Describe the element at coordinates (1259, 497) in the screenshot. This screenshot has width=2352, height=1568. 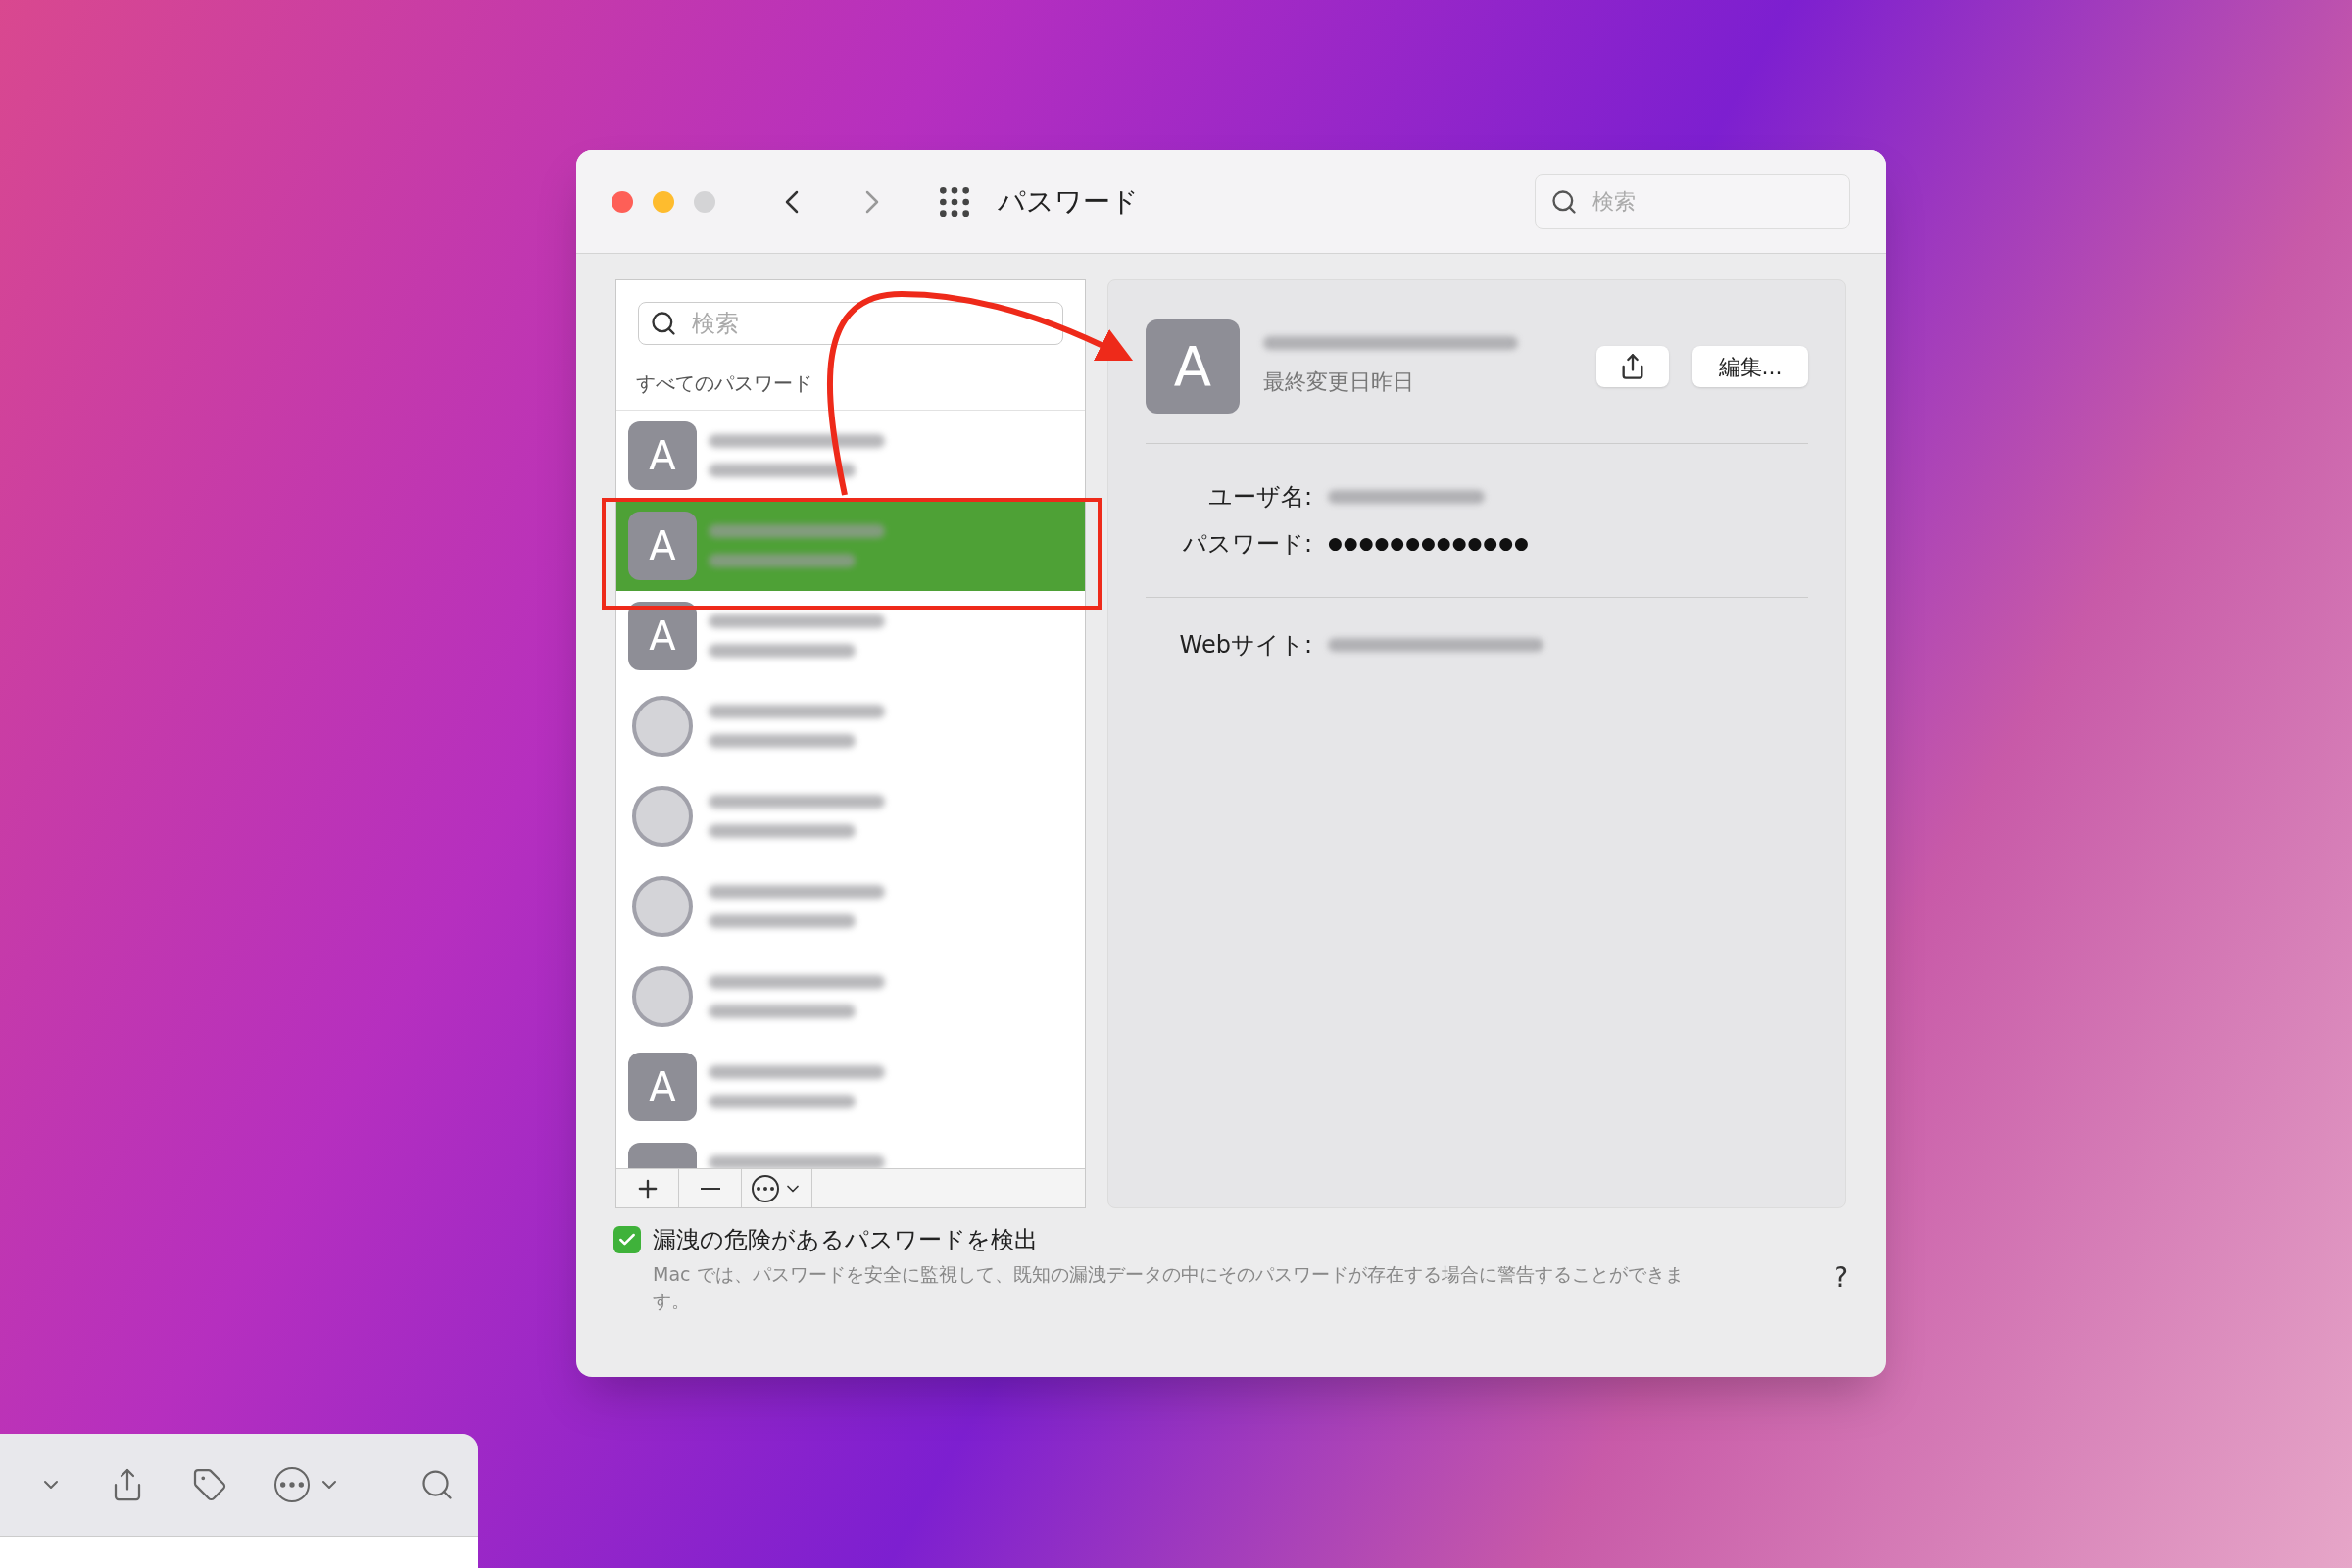
I see `field-label: ユーザ名:` at that location.